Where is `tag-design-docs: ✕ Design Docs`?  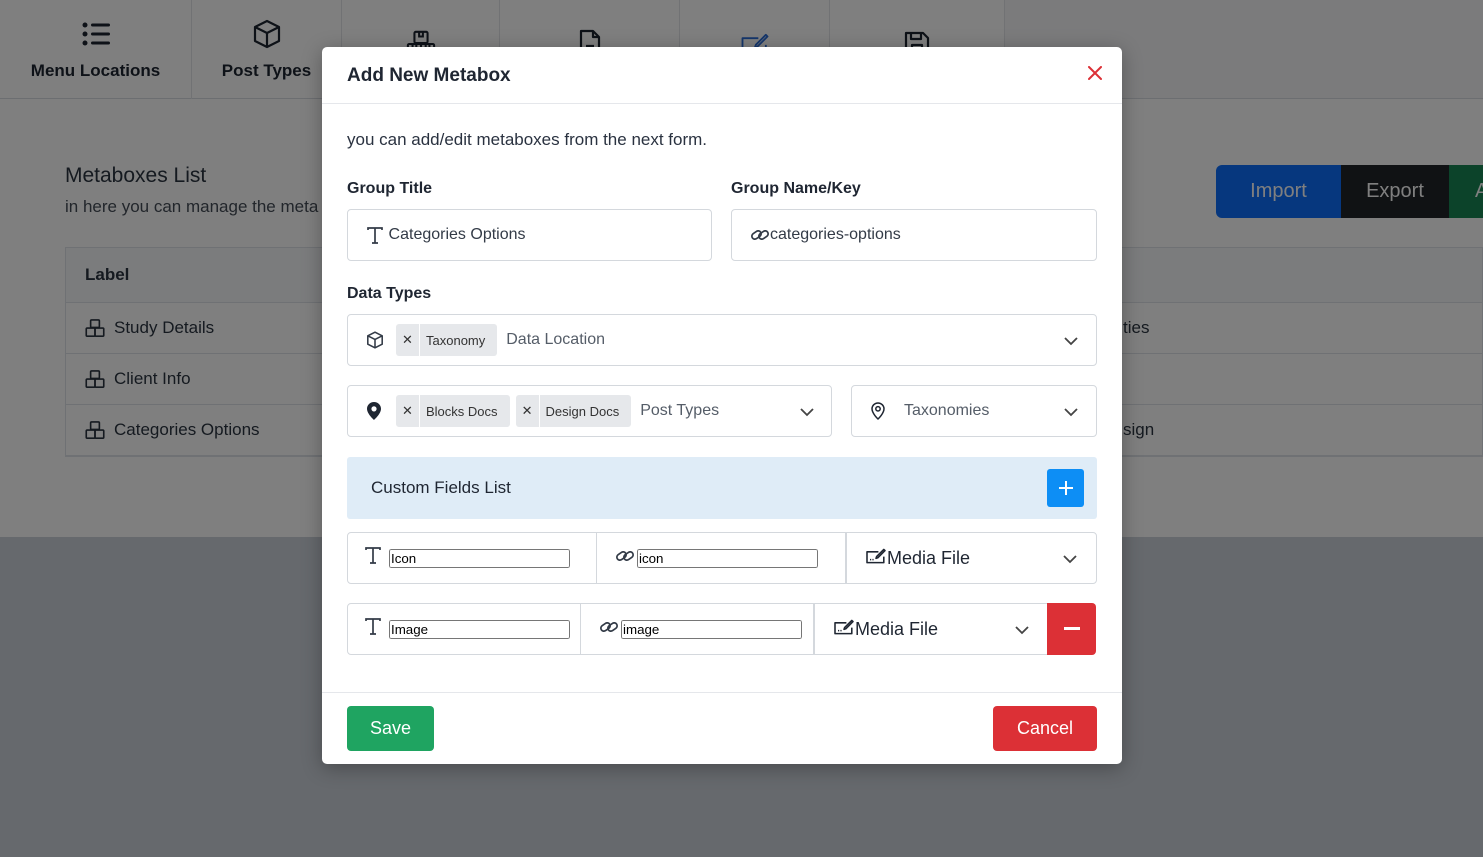
tag-design-docs: ✕ Design Docs is located at coordinates (573, 411).